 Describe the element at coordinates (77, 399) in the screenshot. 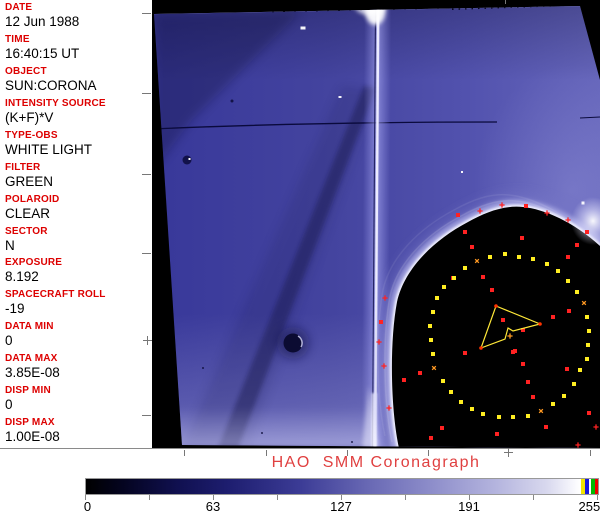

I see `metadata-field: DISP MIN 0` at that location.